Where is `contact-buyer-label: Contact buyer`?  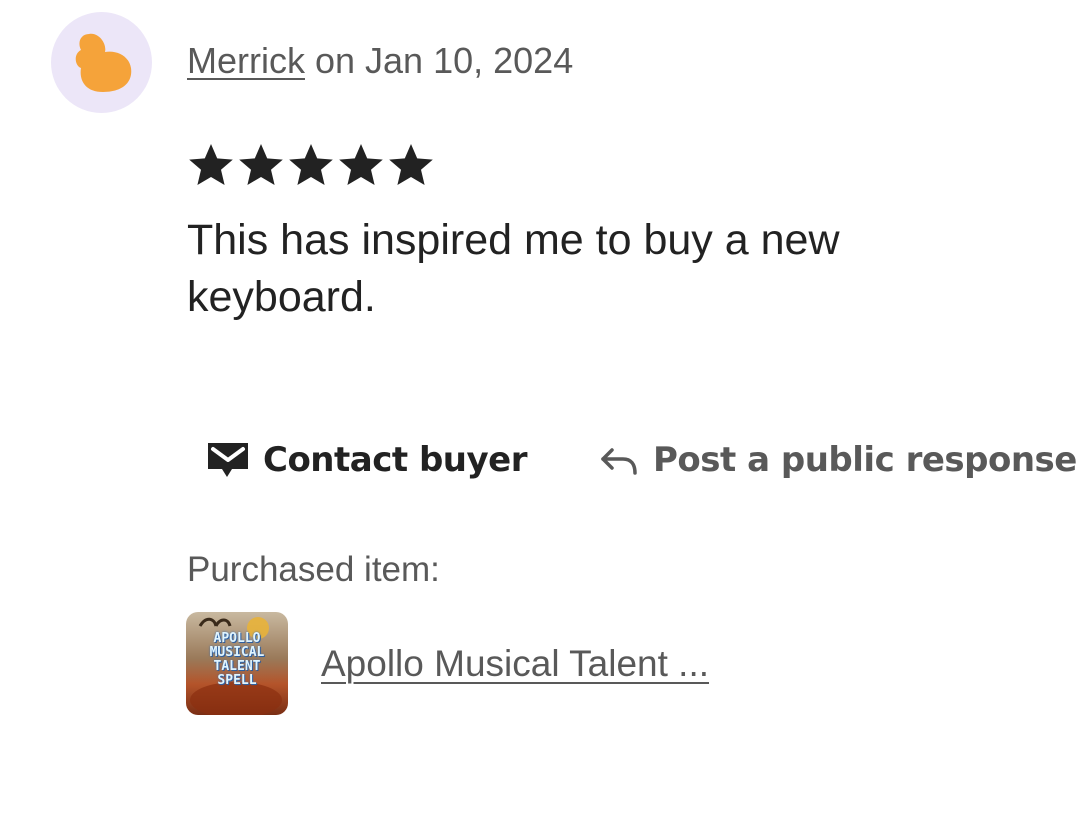 contact-buyer-label: Contact buyer is located at coordinates (395, 460).